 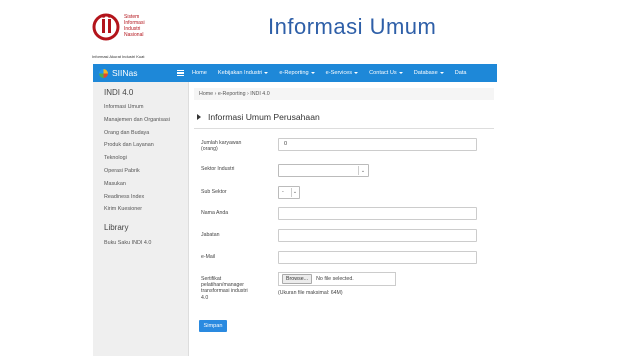 What do you see at coordinates (134, 26) in the screenshot?
I see `logo-text: Sistem Informasi Industri Nasional` at bounding box center [134, 26].